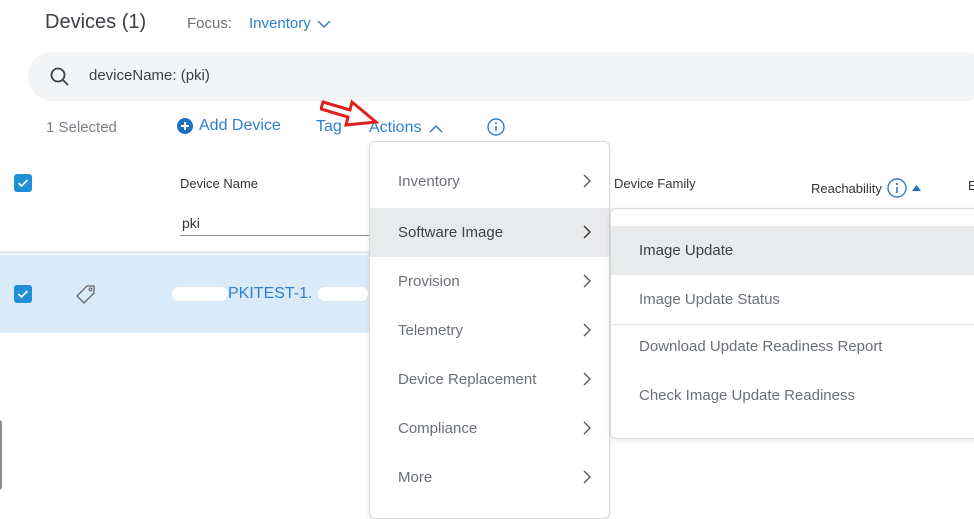  What do you see at coordinates (429, 281) in the screenshot?
I see `menu-item-label: Provision` at bounding box center [429, 281].